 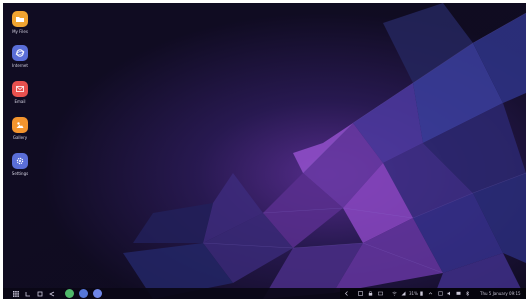 What do you see at coordinates (20, 161) in the screenshot?
I see `gear-icon` at bounding box center [20, 161].